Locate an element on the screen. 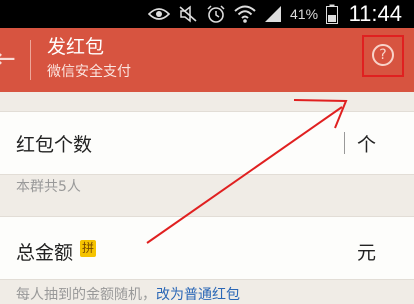 This screenshot has height=304, width=414. random-amount-badge: 拼 is located at coordinates (88, 248).